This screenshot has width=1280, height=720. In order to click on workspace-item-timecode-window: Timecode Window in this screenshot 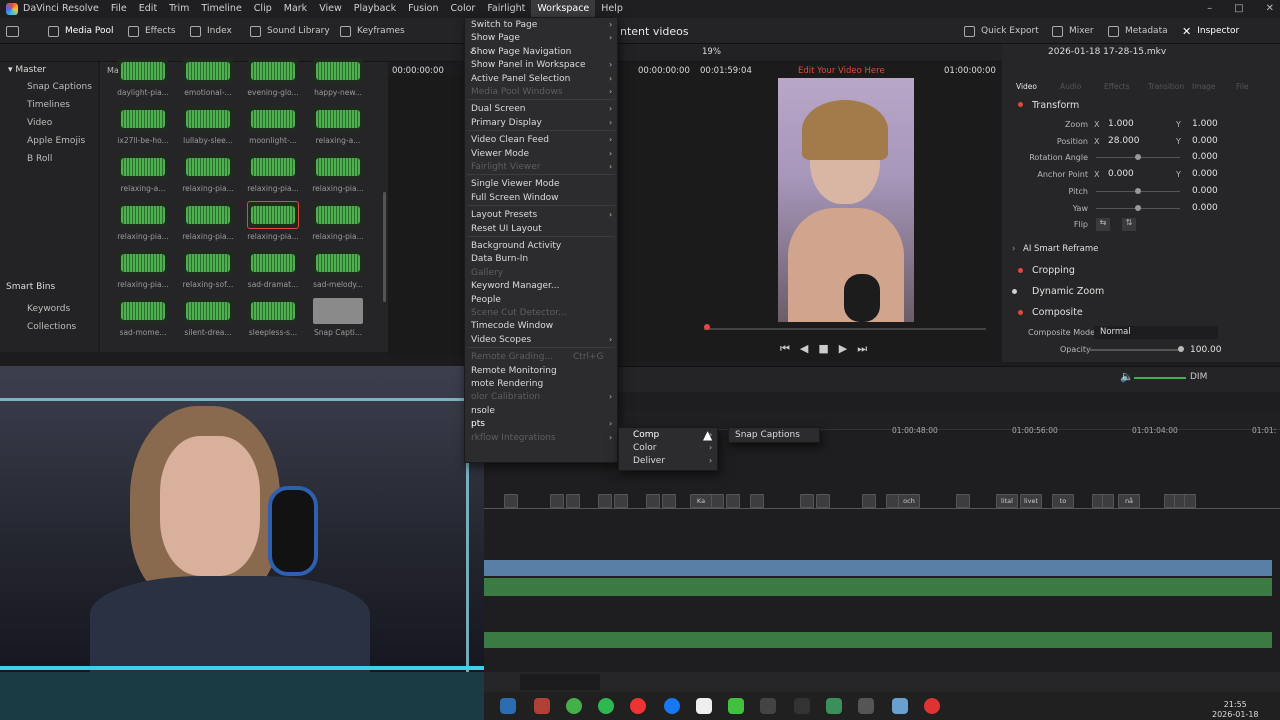, I will do `click(541, 326)`.